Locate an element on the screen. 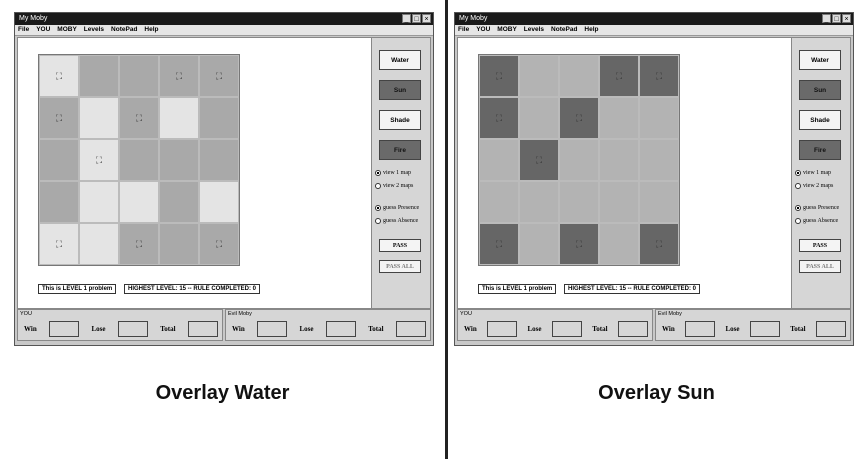 This screenshot has height=459, width=865. total-label: Total is located at coordinates (168, 329).